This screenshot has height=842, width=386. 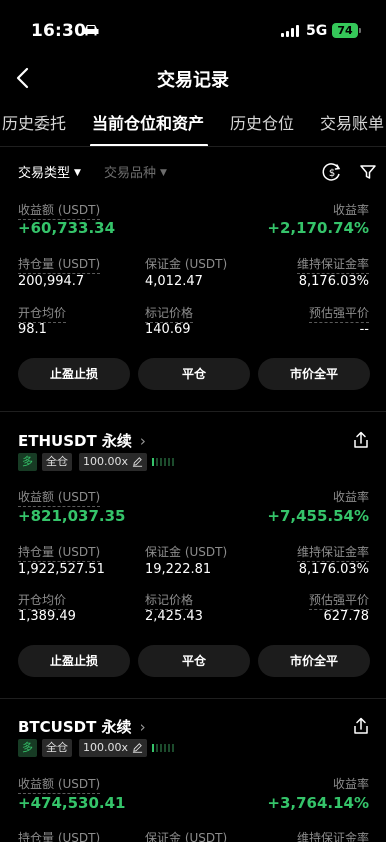 I want to click on trade-type-filter: 交易类型 ▼, so click(x=49, y=171).